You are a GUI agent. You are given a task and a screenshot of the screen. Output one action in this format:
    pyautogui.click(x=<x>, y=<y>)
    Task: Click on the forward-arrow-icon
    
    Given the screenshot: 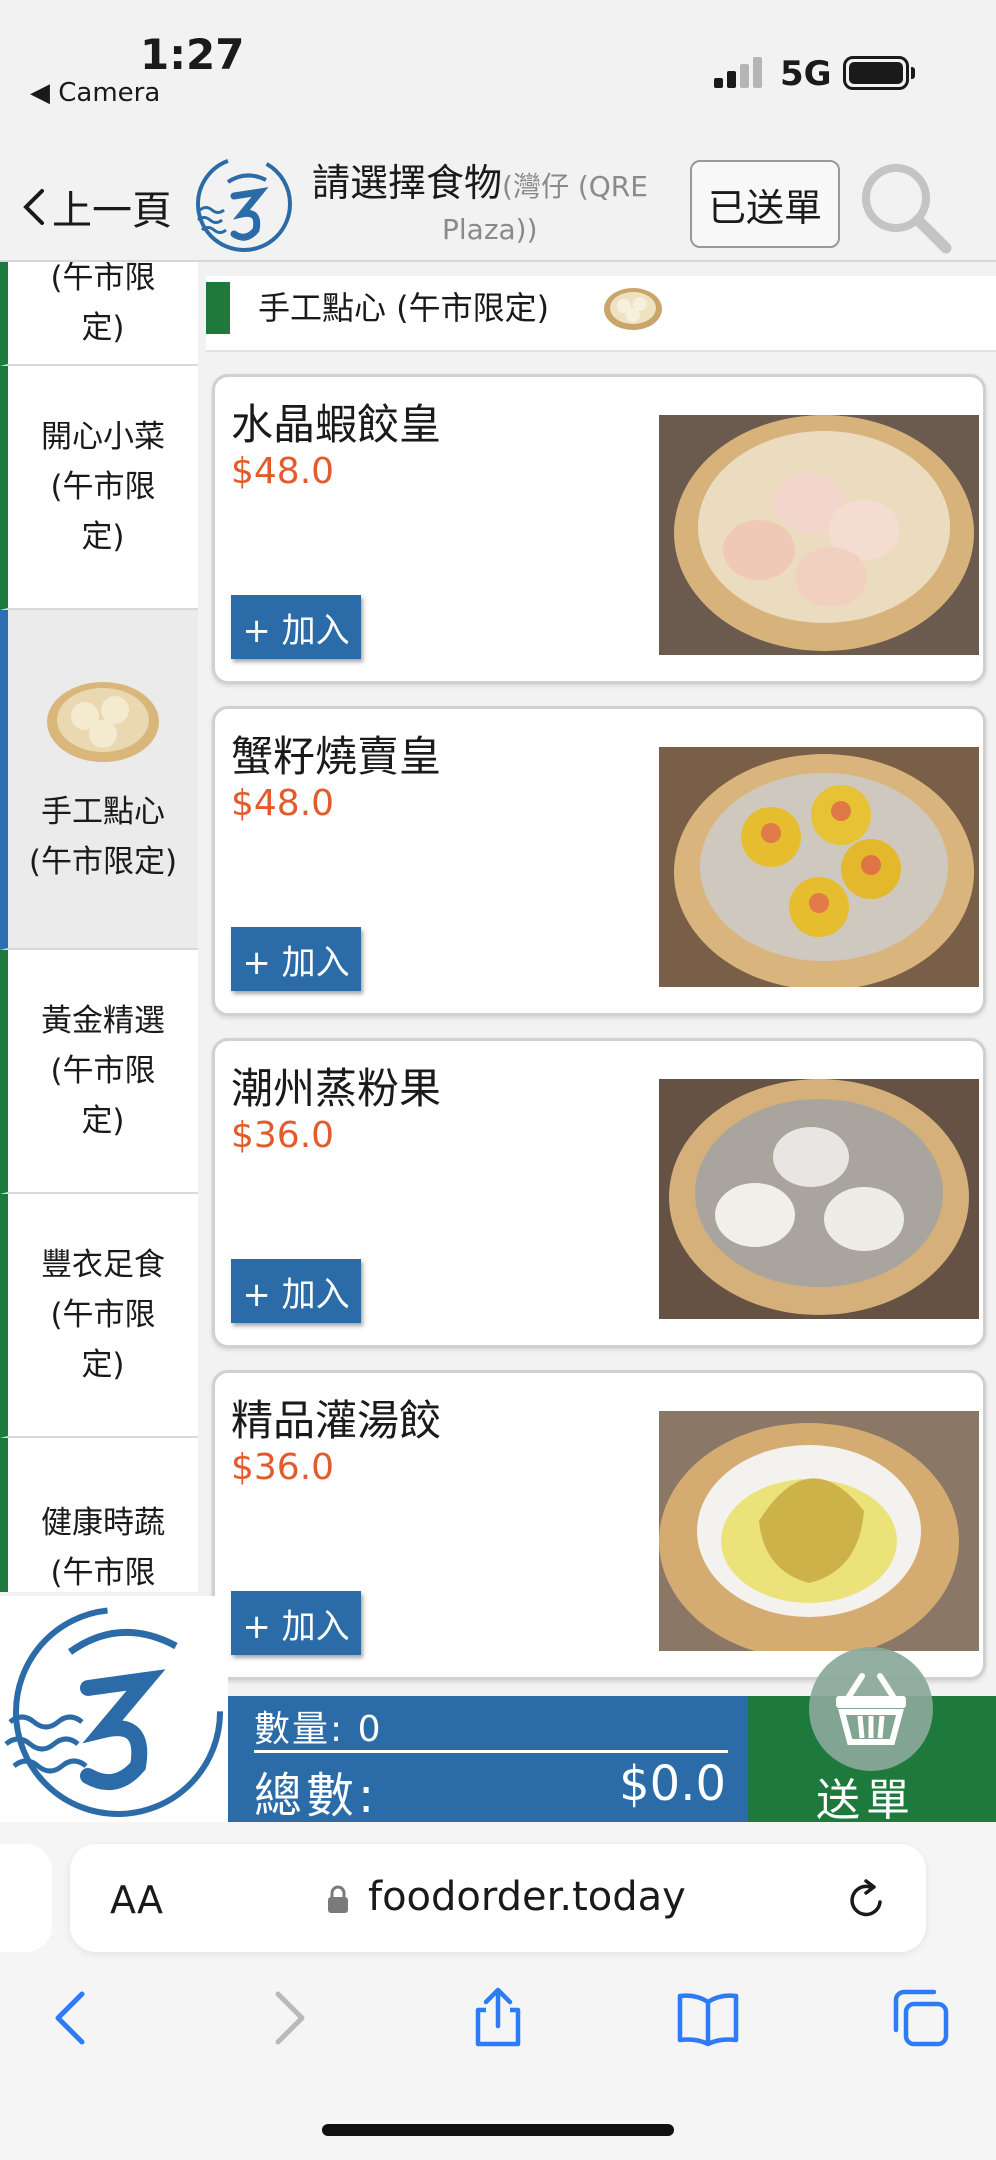 What is the action you would take?
    pyautogui.click(x=288, y=2018)
    